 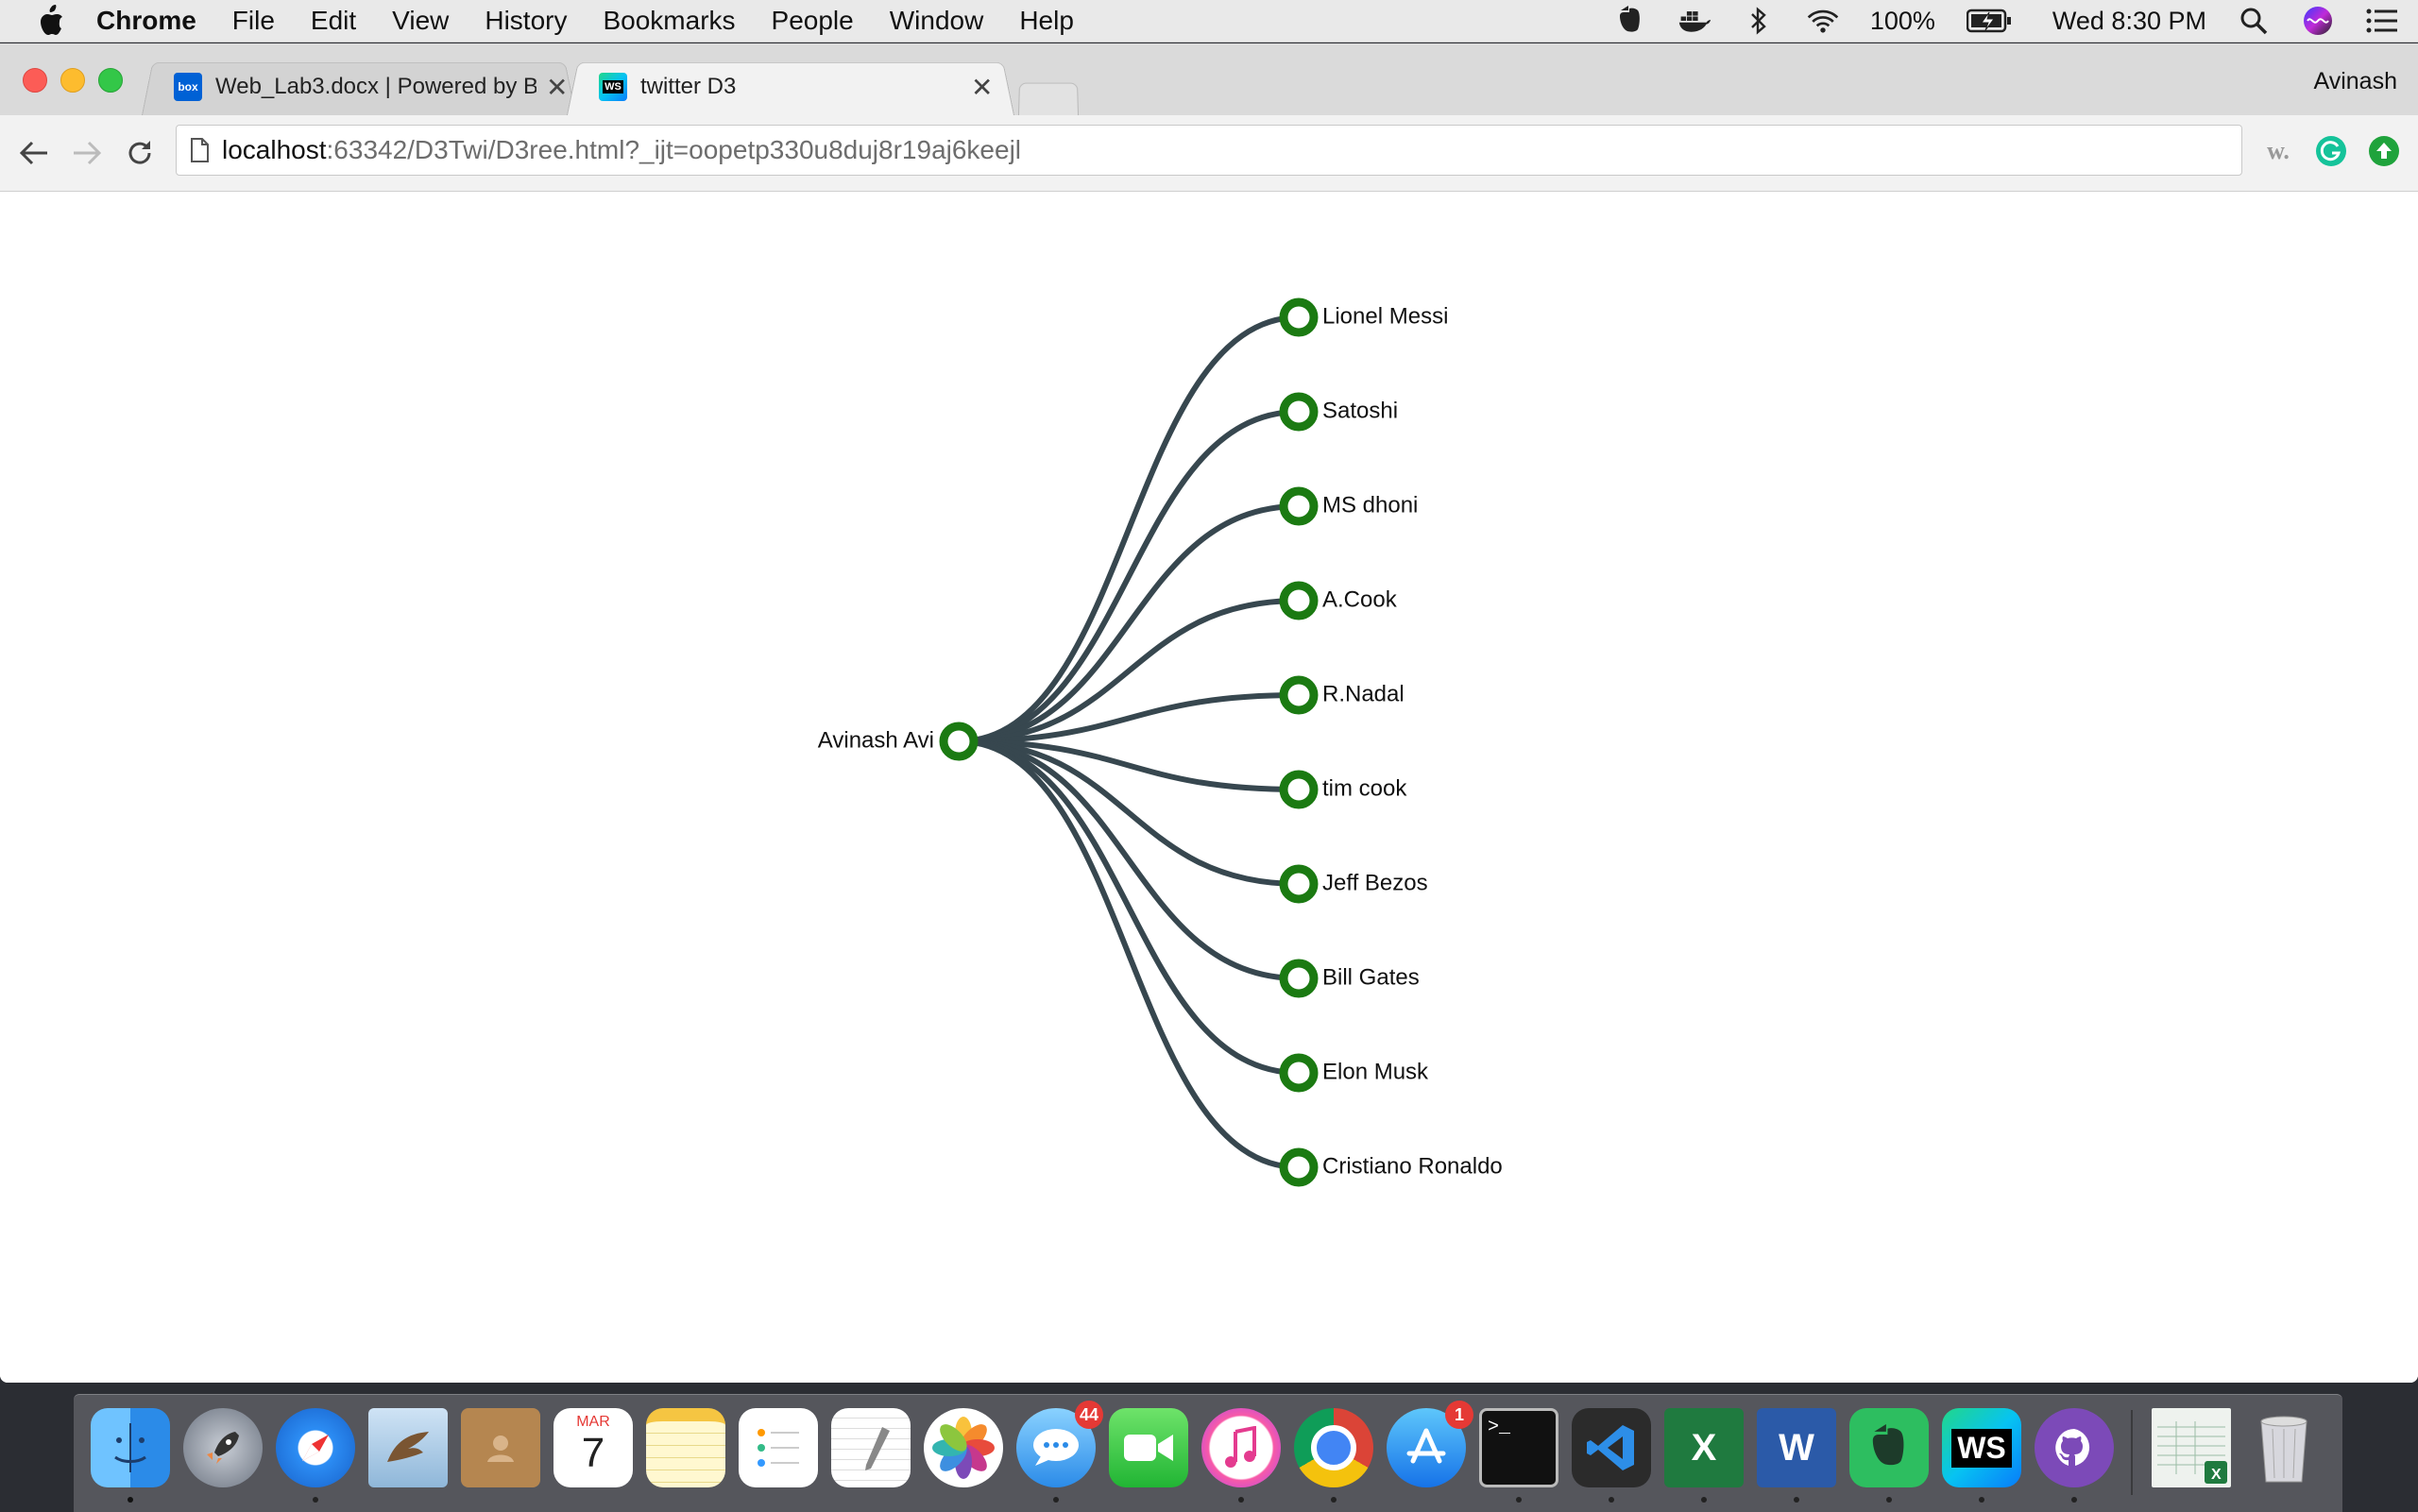 I want to click on word-icon: W, so click(x=1797, y=1455).